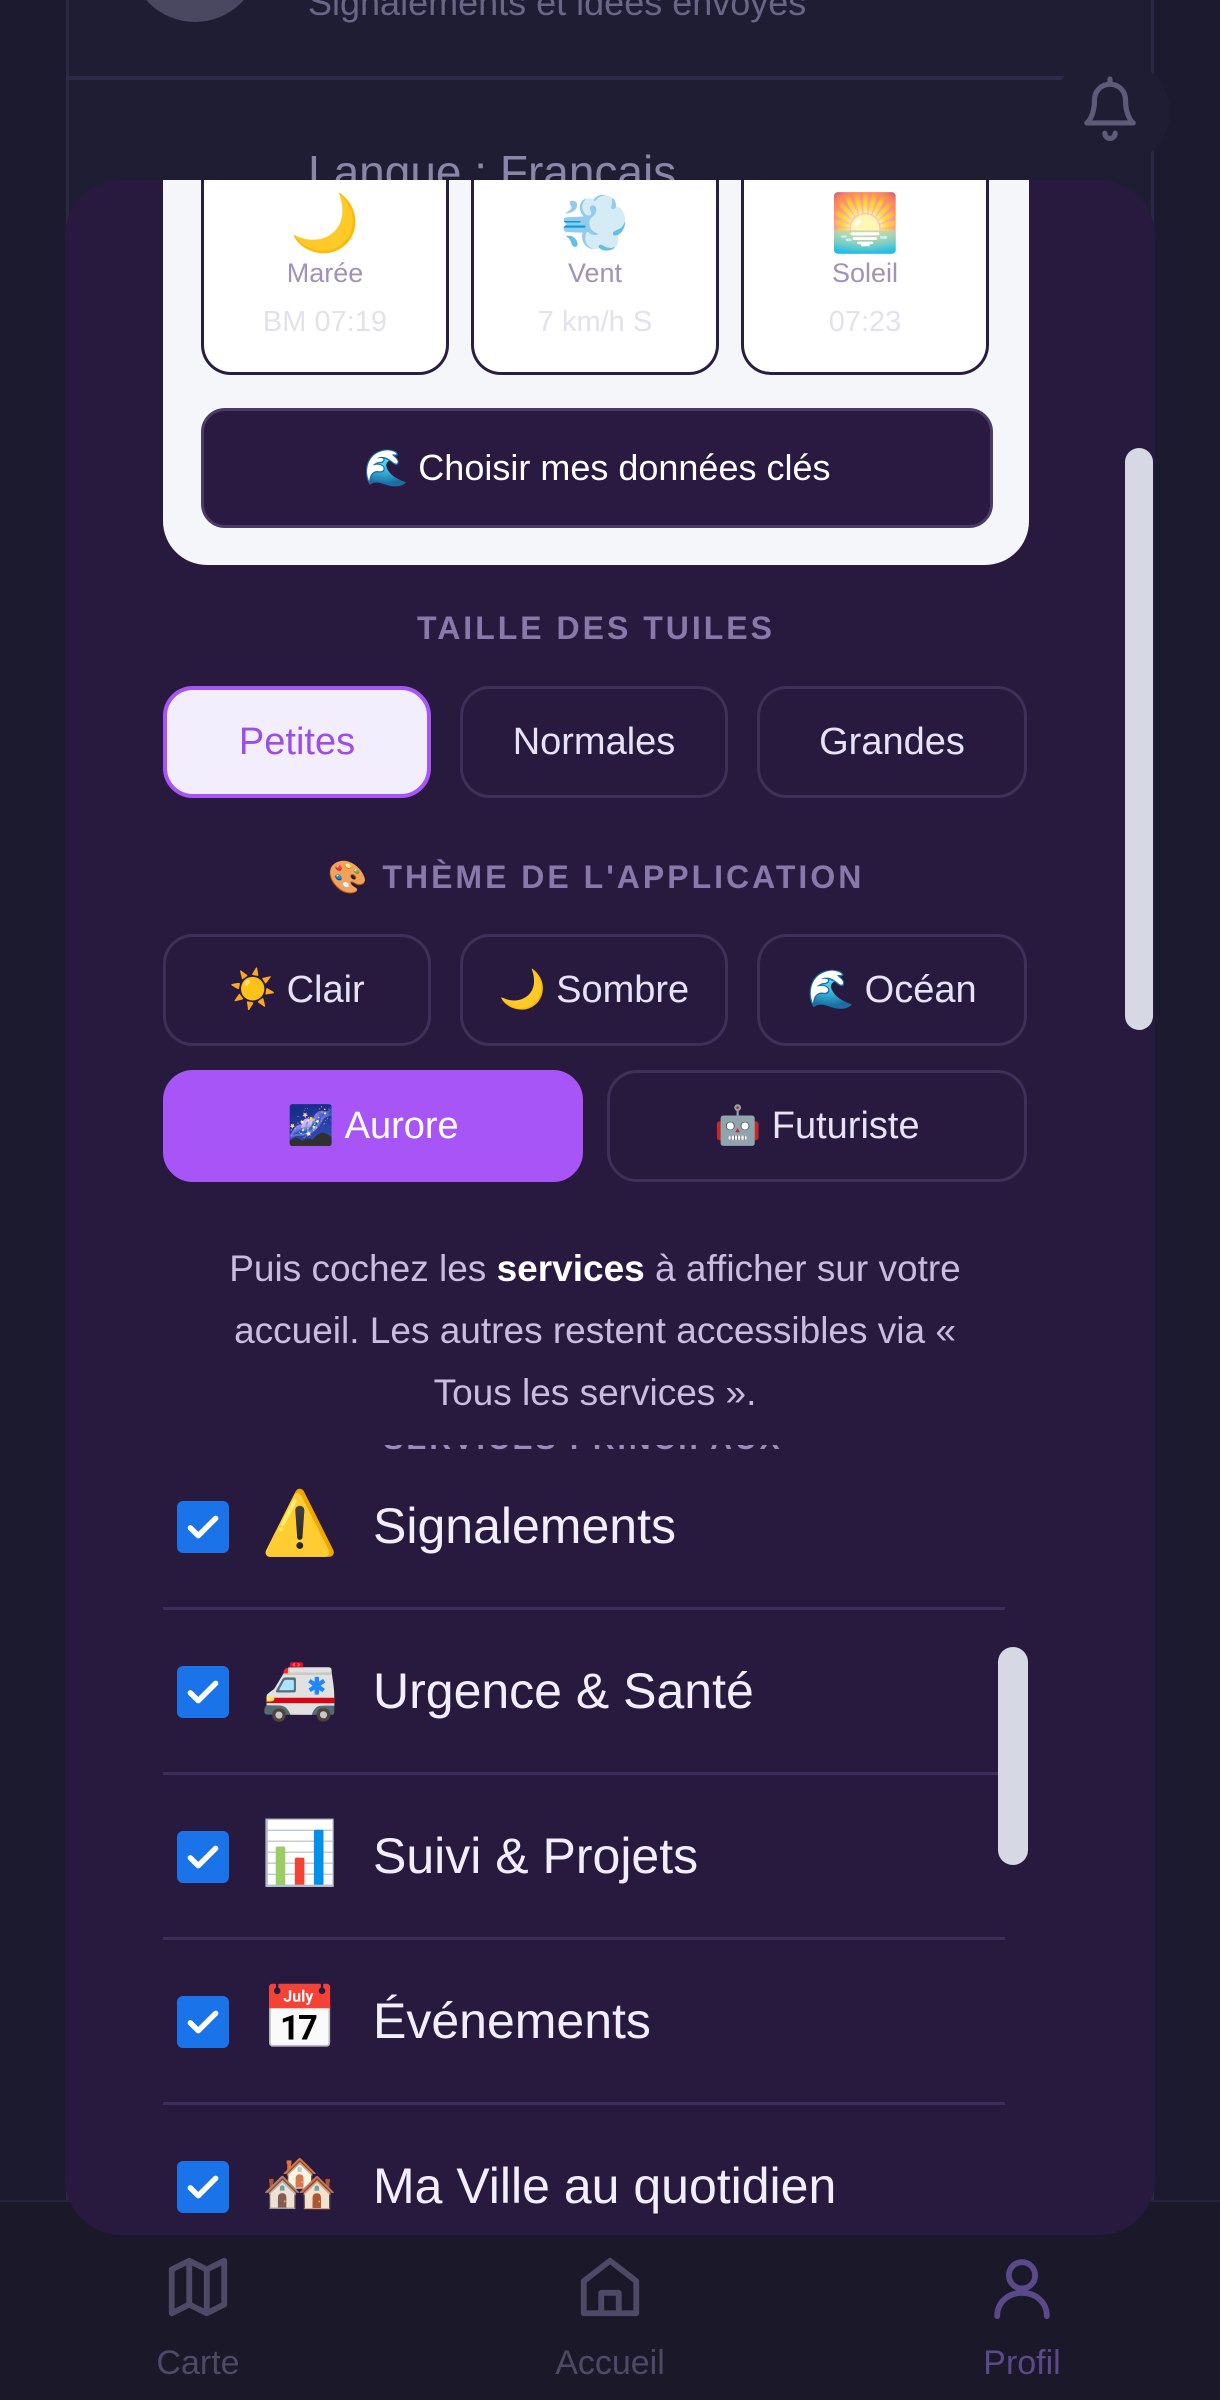 The height and width of the screenshot is (2400, 1220). Describe the element at coordinates (297, 742) in the screenshot. I see `tile-size-petites: Petites` at that location.